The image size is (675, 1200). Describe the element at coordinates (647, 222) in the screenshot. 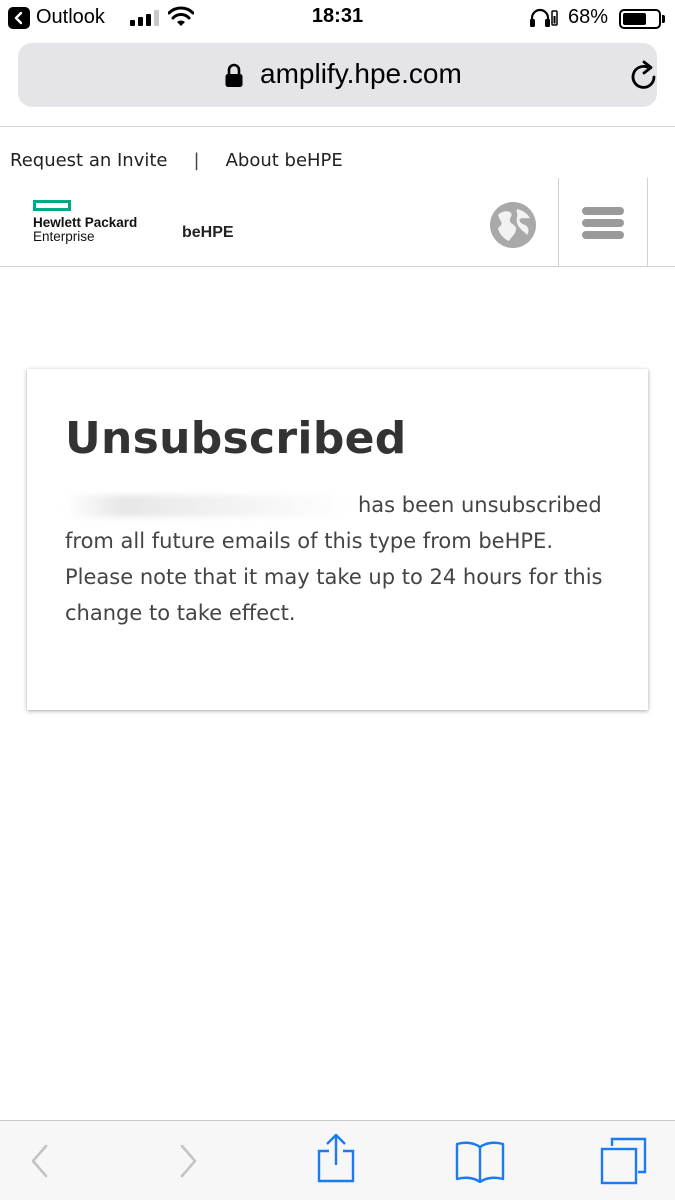

I see `header-divider-right` at that location.